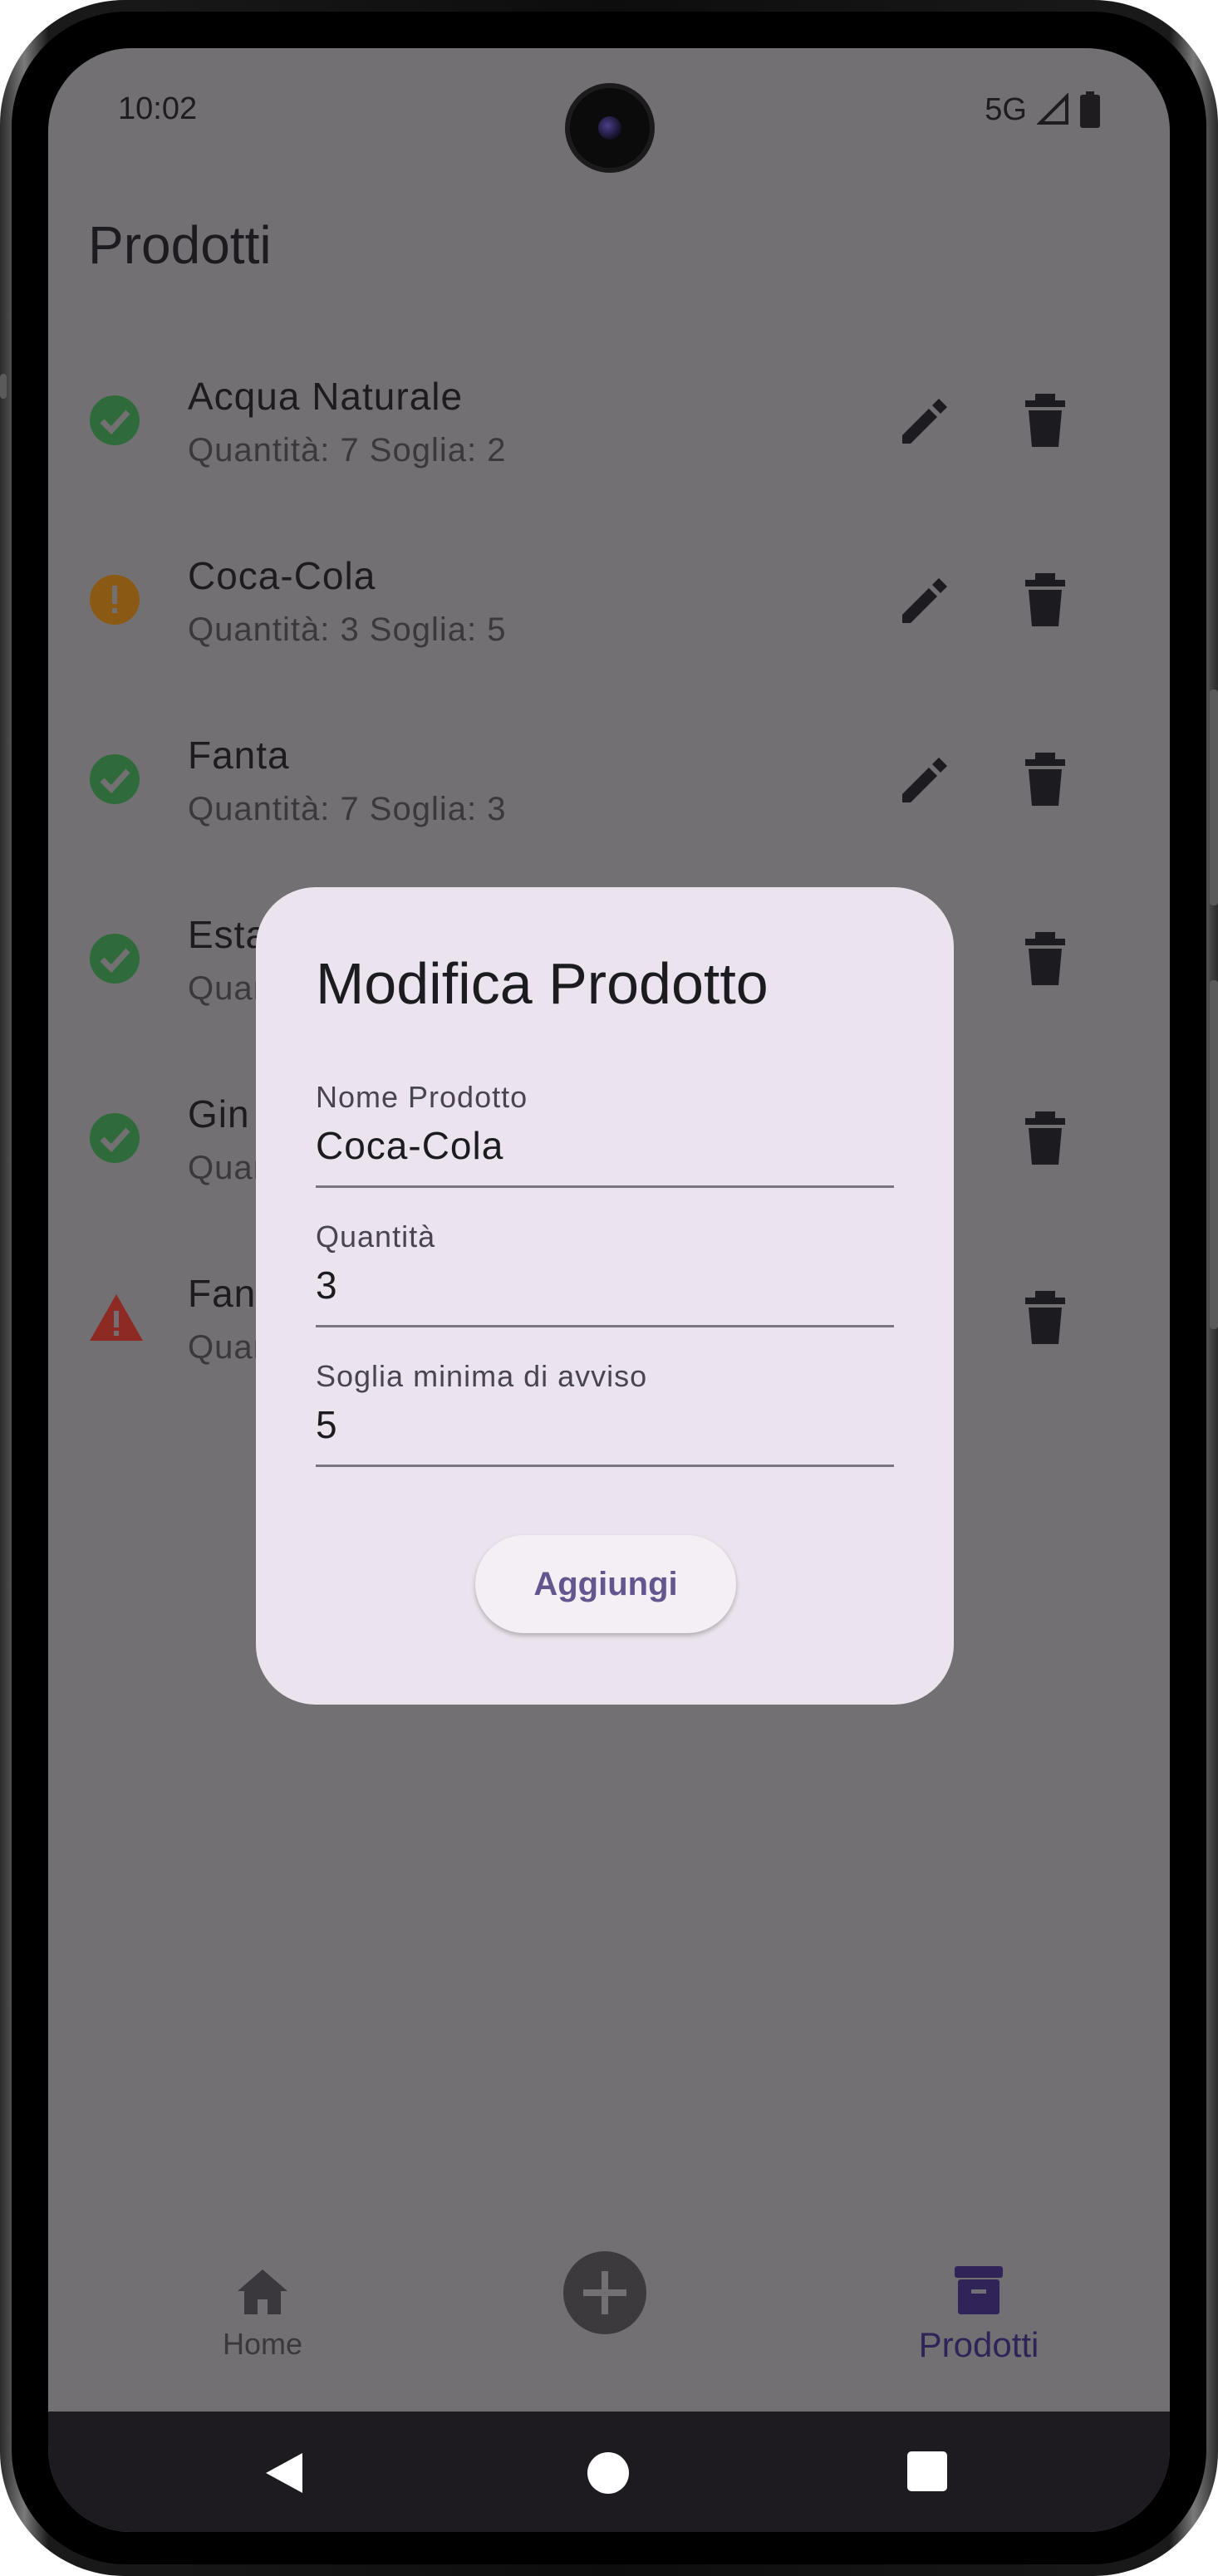 This screenshot has width=1218, height=2576. I want to click on signal-icon, so click(1052, 109).